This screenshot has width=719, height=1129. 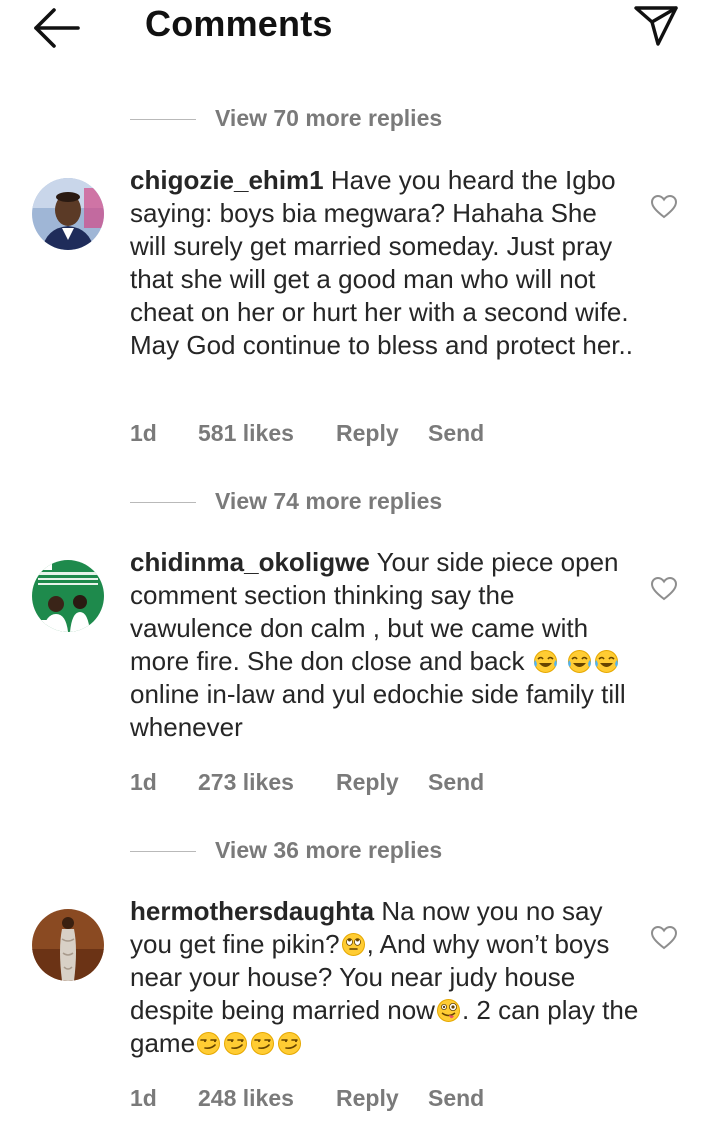 What do you see at coordinates (353, 944) in the screenshot?
I see `eye-roll-emoji` at bounding box center [353, 944].